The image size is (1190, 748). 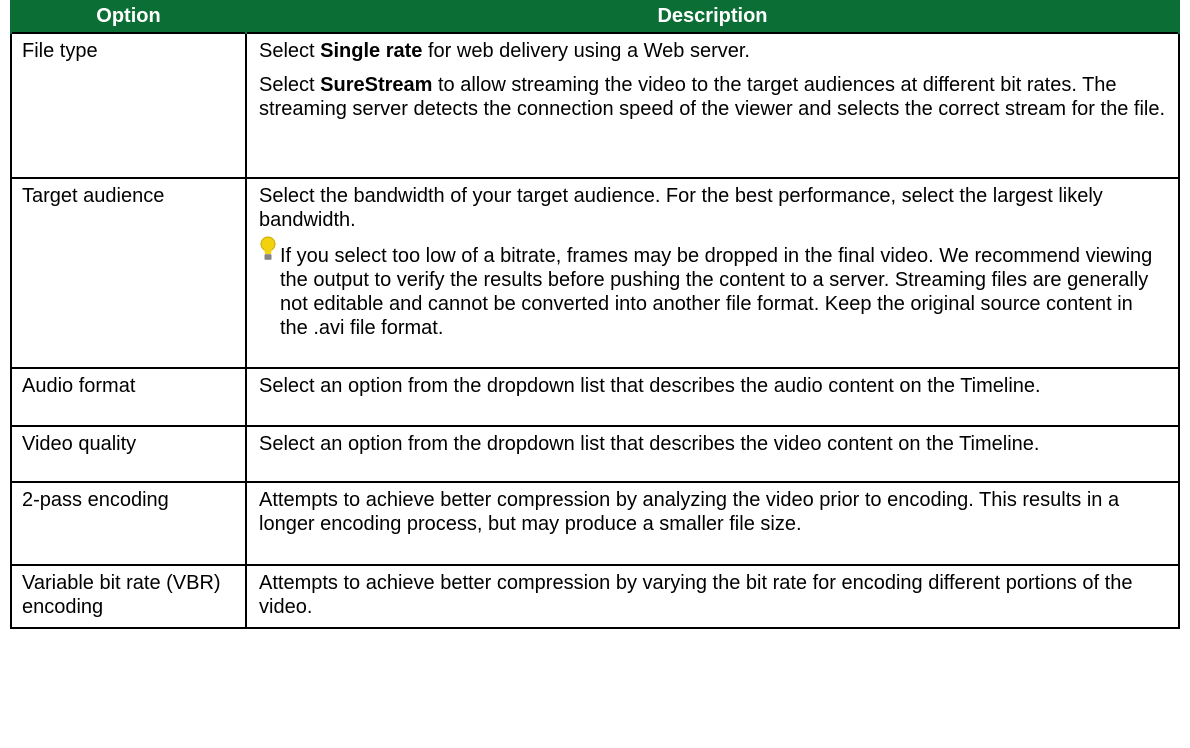 What do you see at coordinates (371, 51) in the screenshot?
I see `description-bold-term: Single rate` at bounding box center [371, 51].